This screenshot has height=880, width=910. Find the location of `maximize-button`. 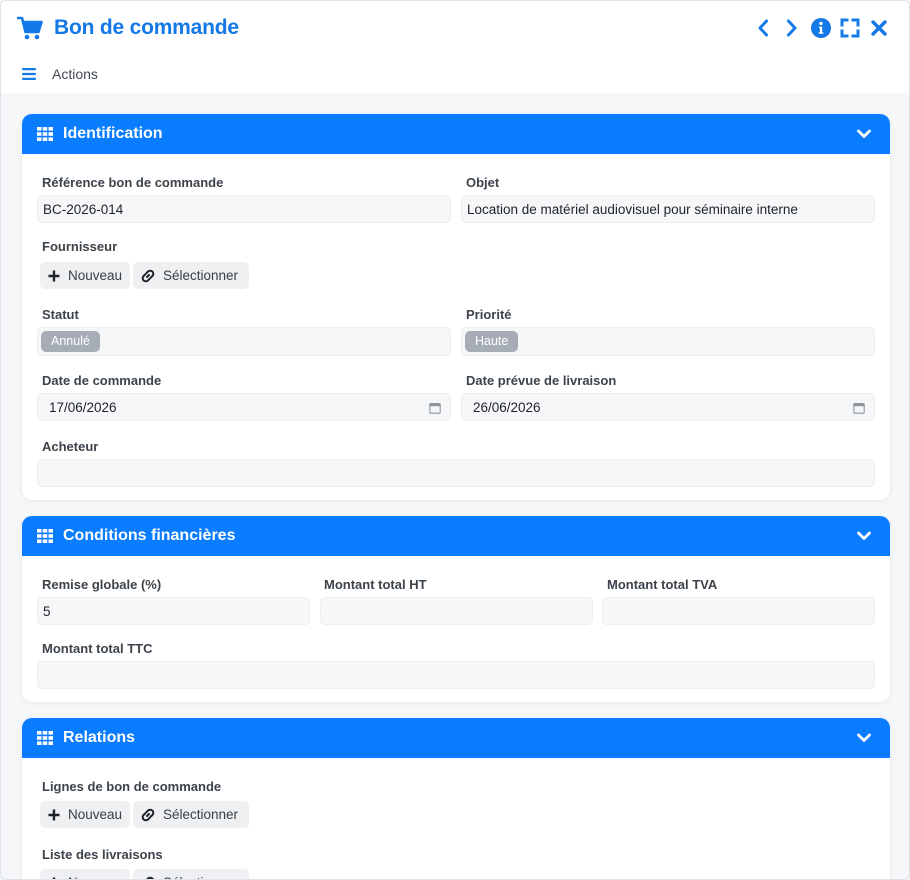

maximize-button is located at coordinates (850, 28).